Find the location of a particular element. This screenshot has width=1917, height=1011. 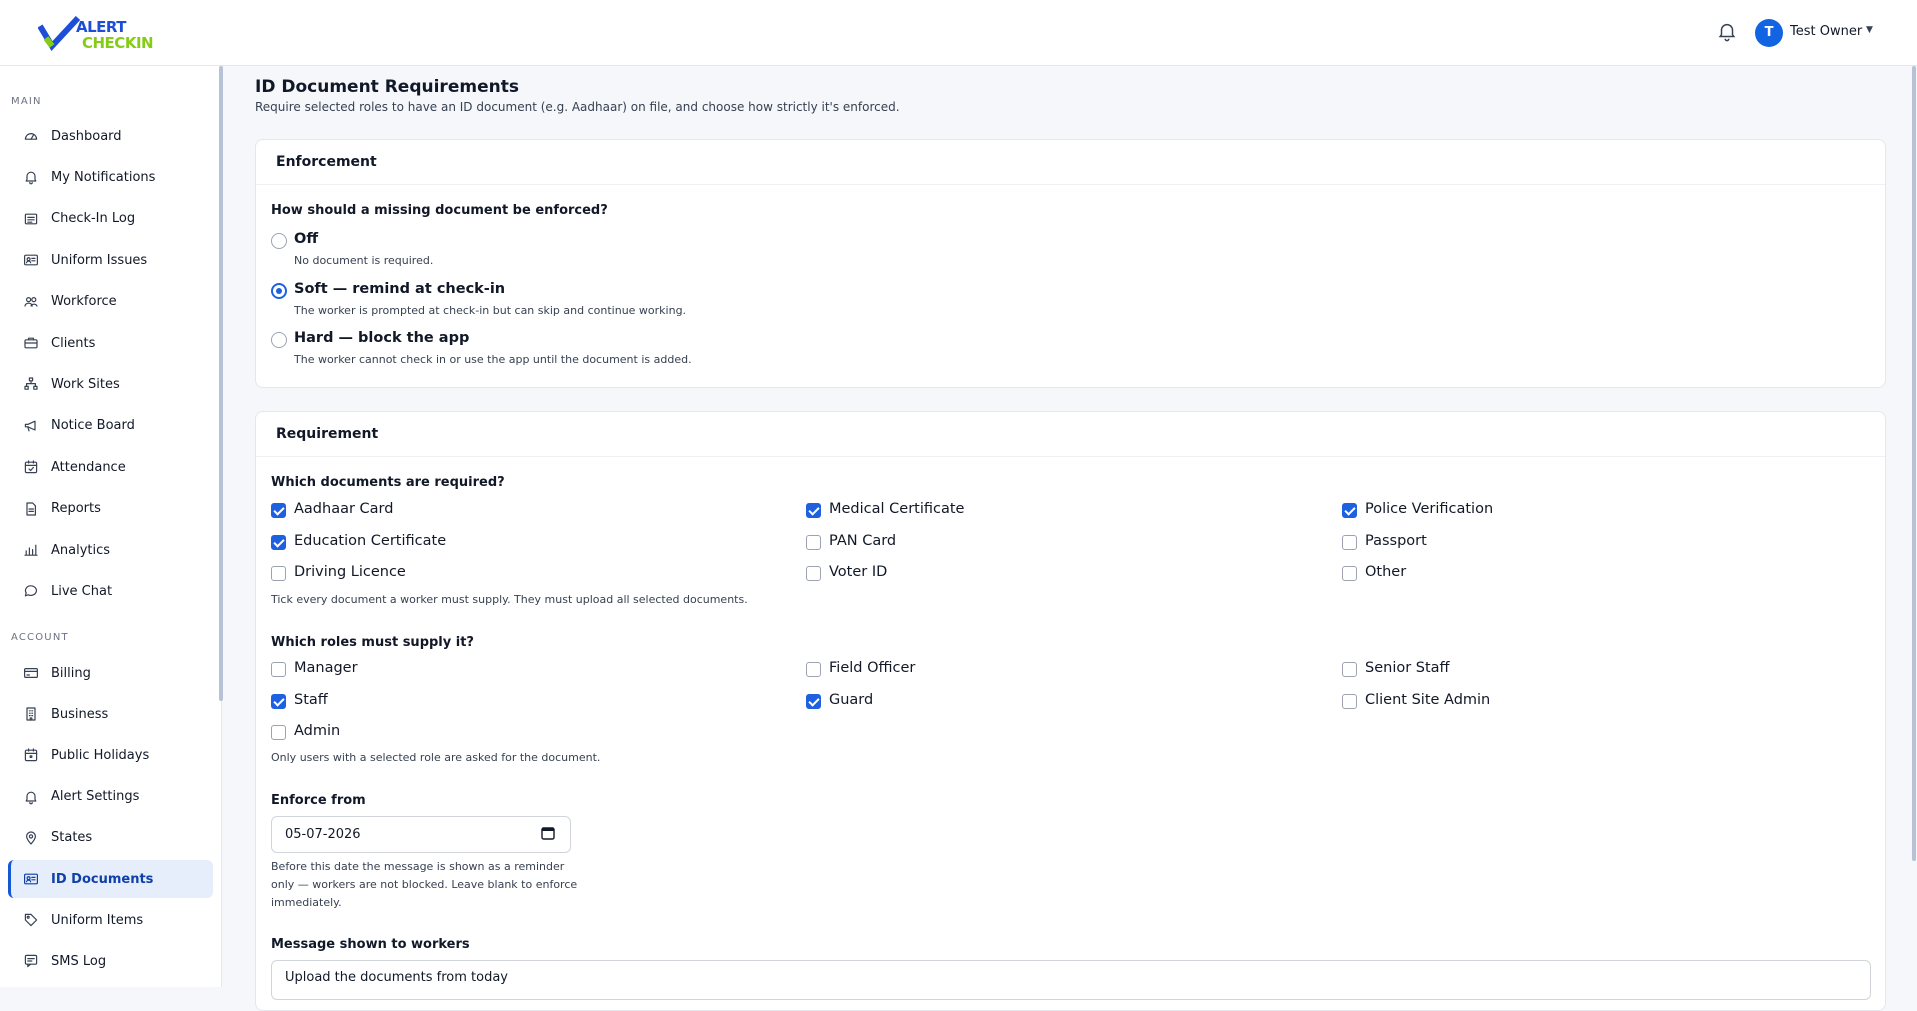

sidebar-scrollbar is located at coordinates (221, 383).